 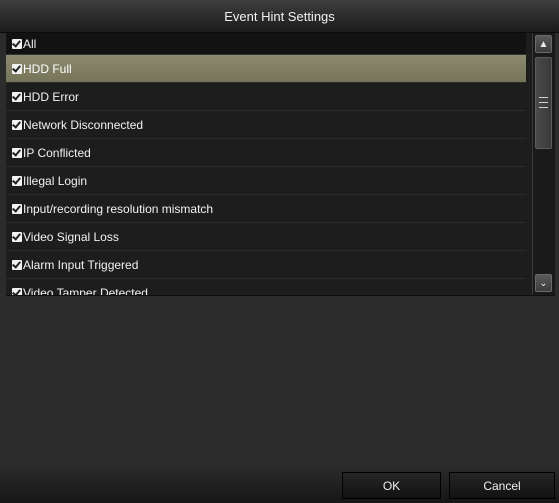 I want to click on event-row-hdd-error: HDD Error, so click(x=266, y=97).